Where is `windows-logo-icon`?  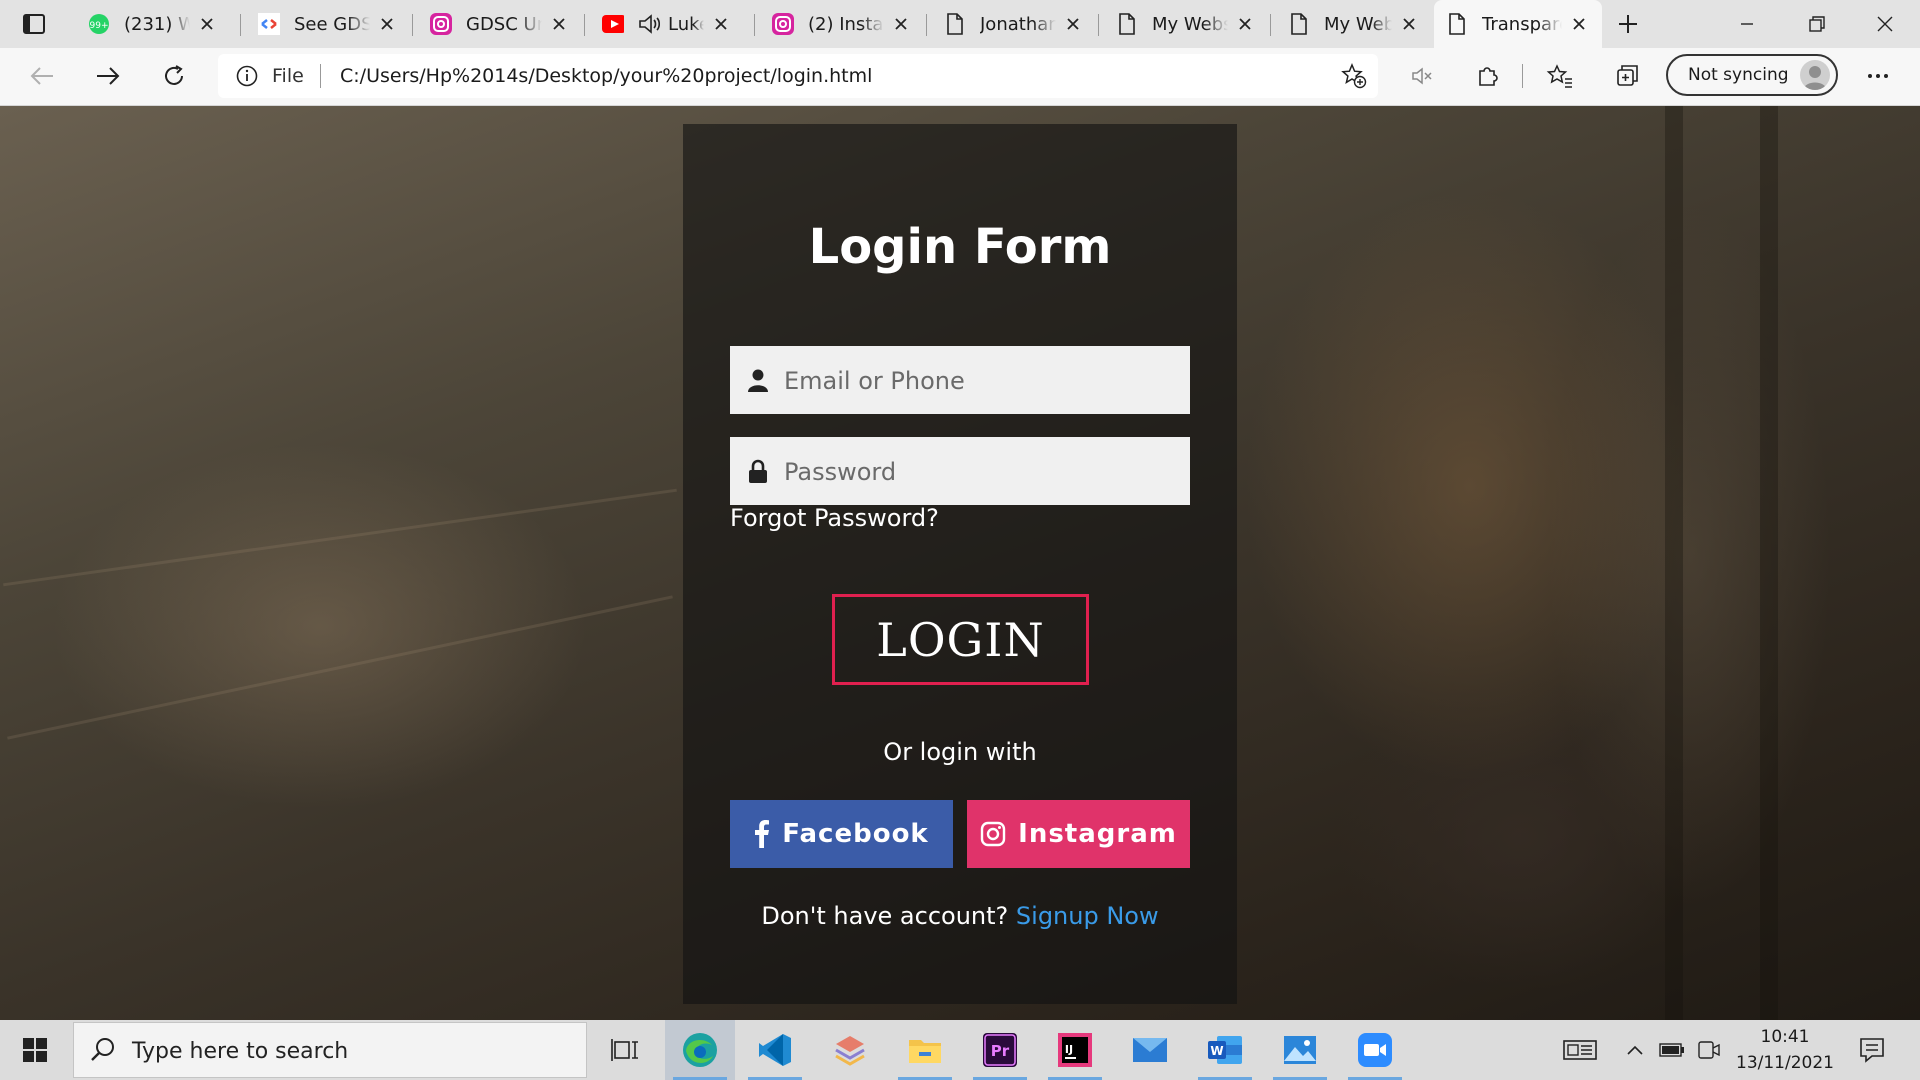 windows-logo-icon is located at coordinates (35, 1050).